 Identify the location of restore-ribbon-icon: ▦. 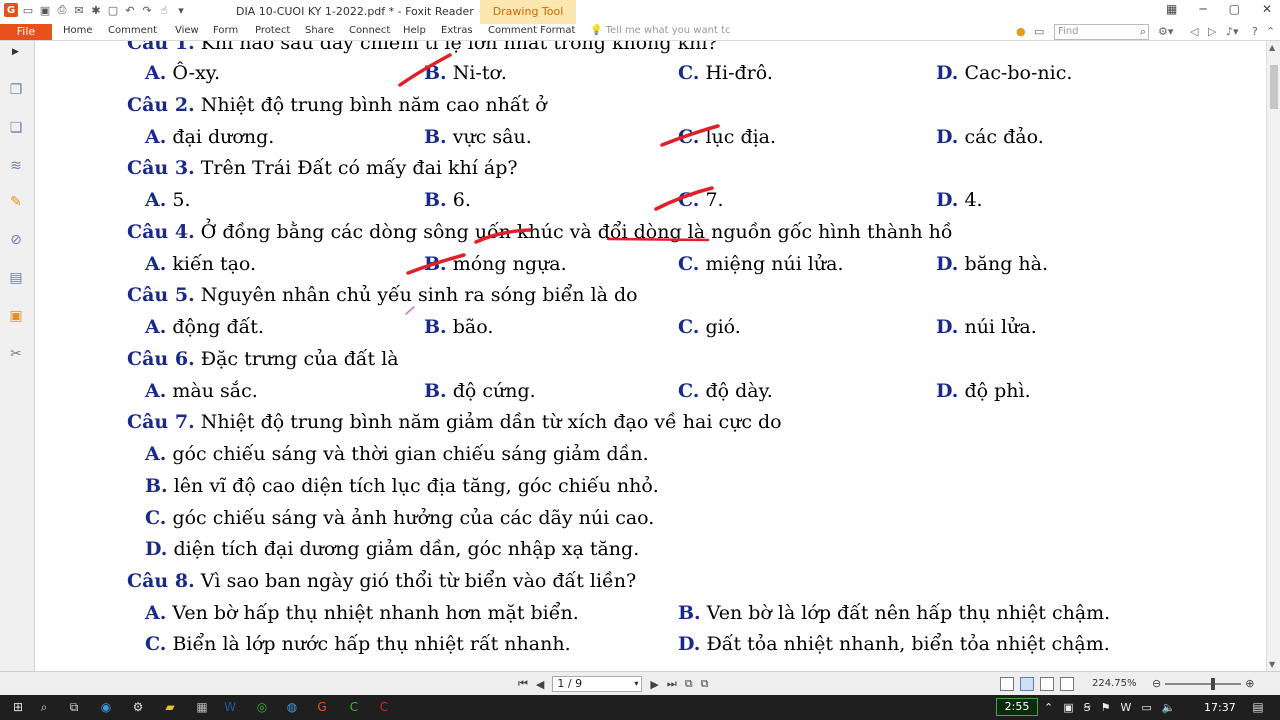
(1171, 9).